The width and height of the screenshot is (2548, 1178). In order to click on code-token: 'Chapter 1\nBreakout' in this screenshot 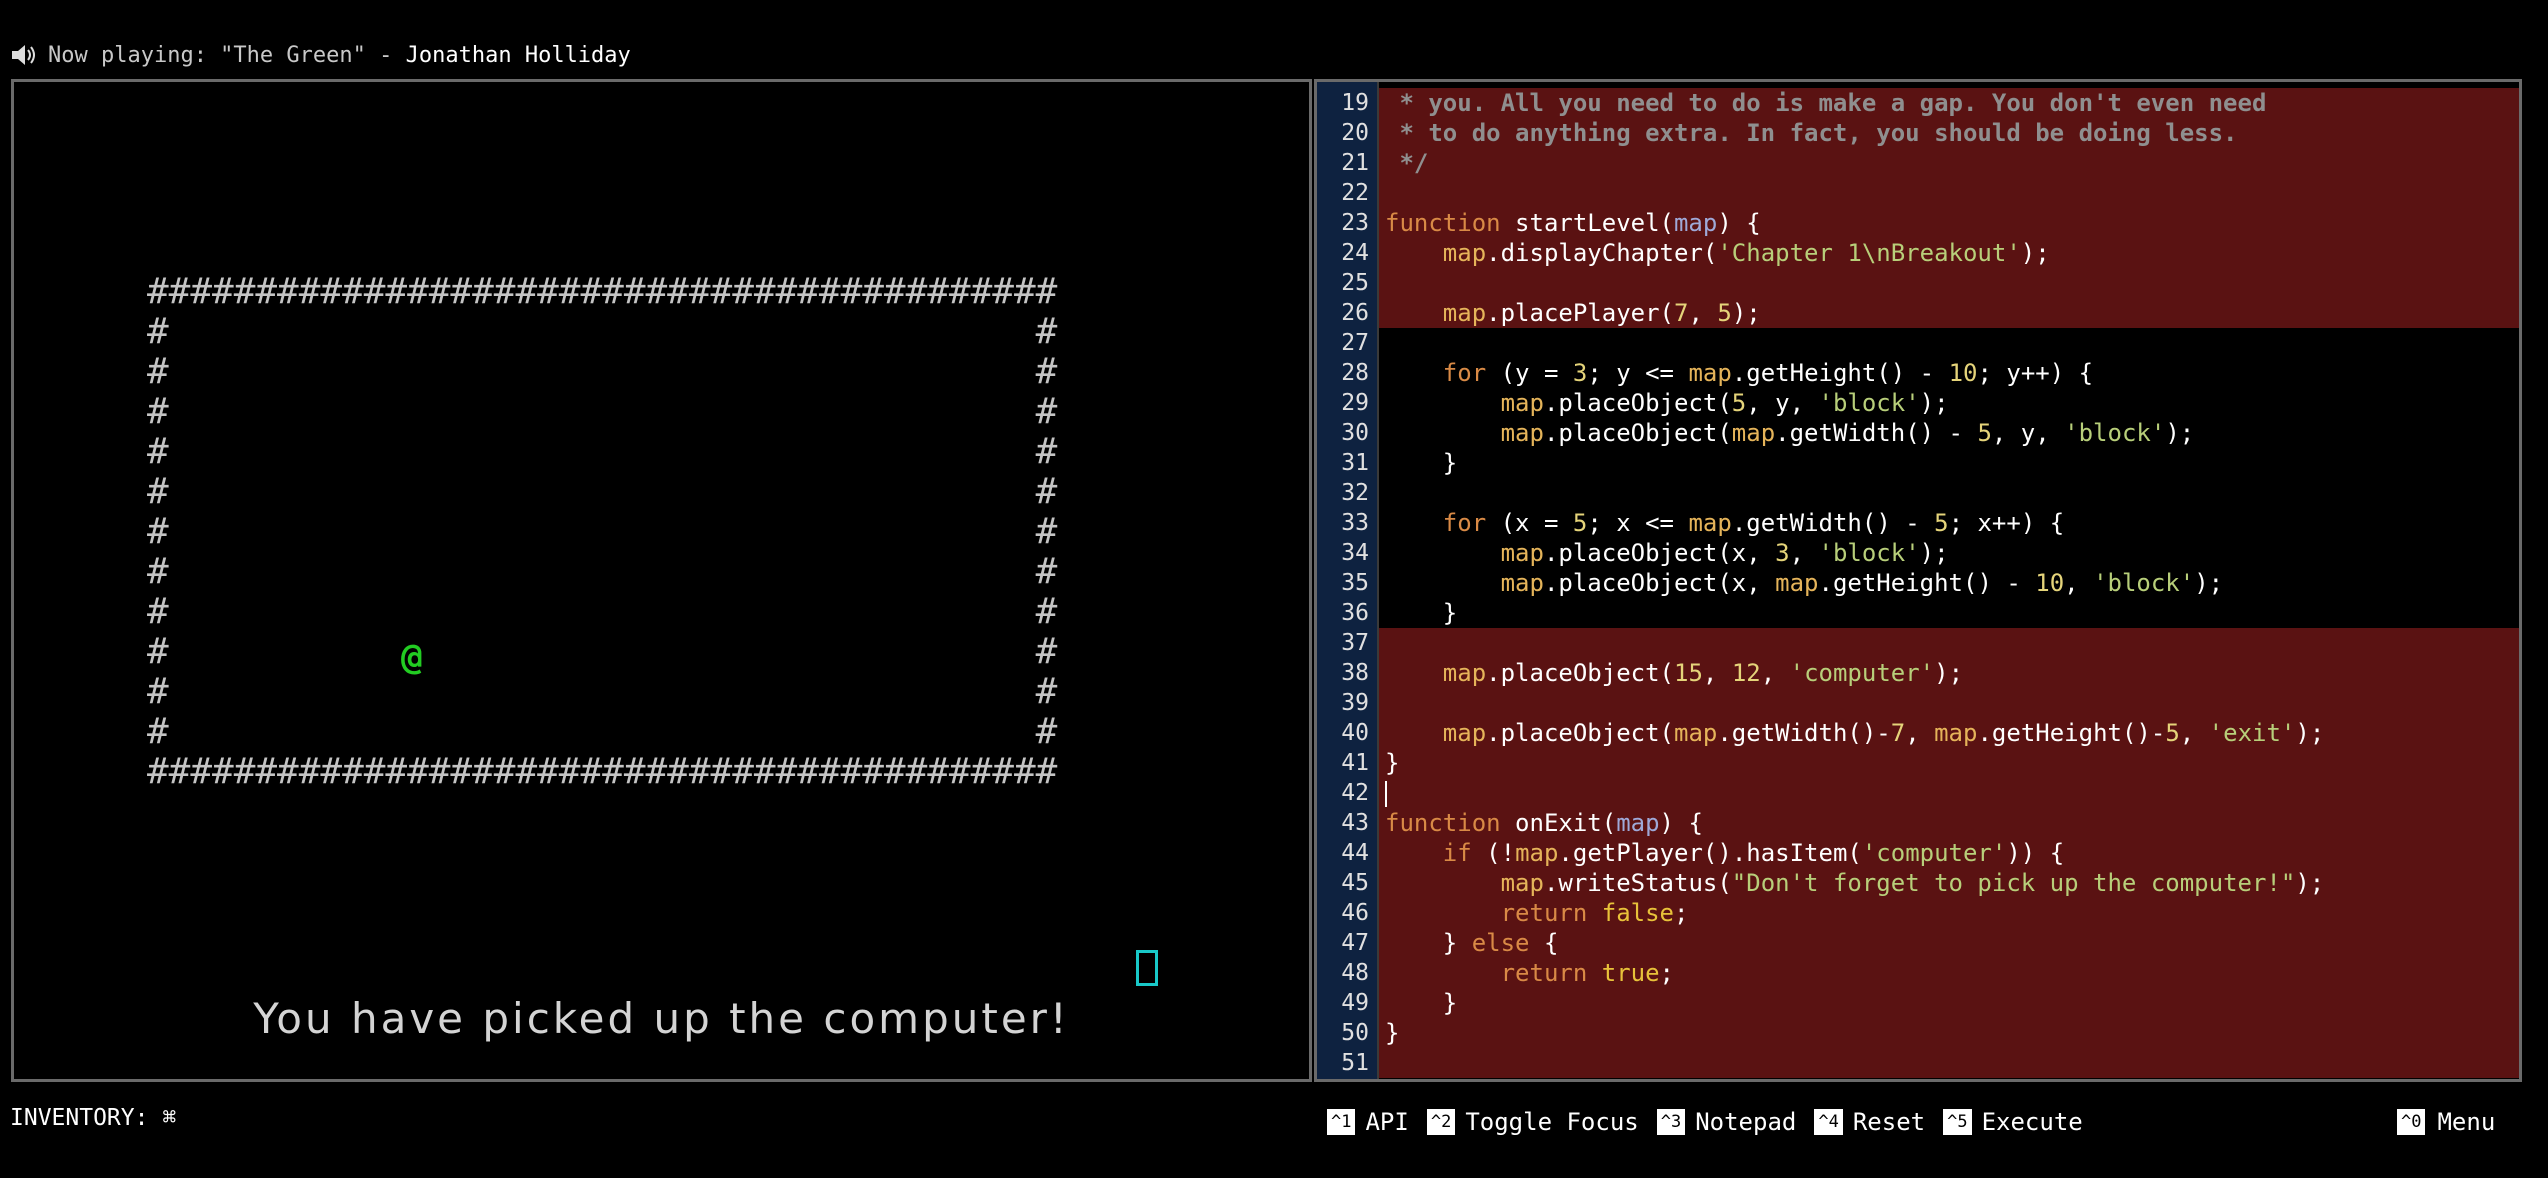, I will do `click(1869, 253)`.